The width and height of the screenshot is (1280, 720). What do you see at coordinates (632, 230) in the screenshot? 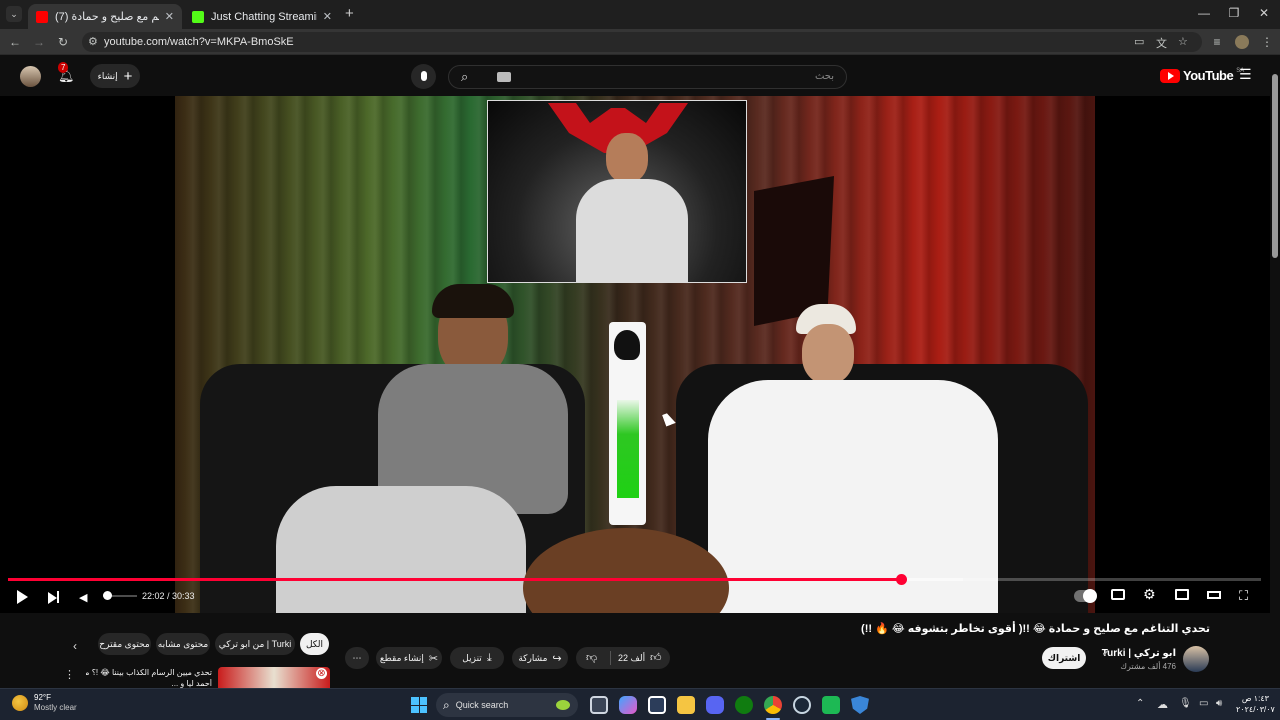
I see `inset-person-shirt` at bounding box center [632, 230].